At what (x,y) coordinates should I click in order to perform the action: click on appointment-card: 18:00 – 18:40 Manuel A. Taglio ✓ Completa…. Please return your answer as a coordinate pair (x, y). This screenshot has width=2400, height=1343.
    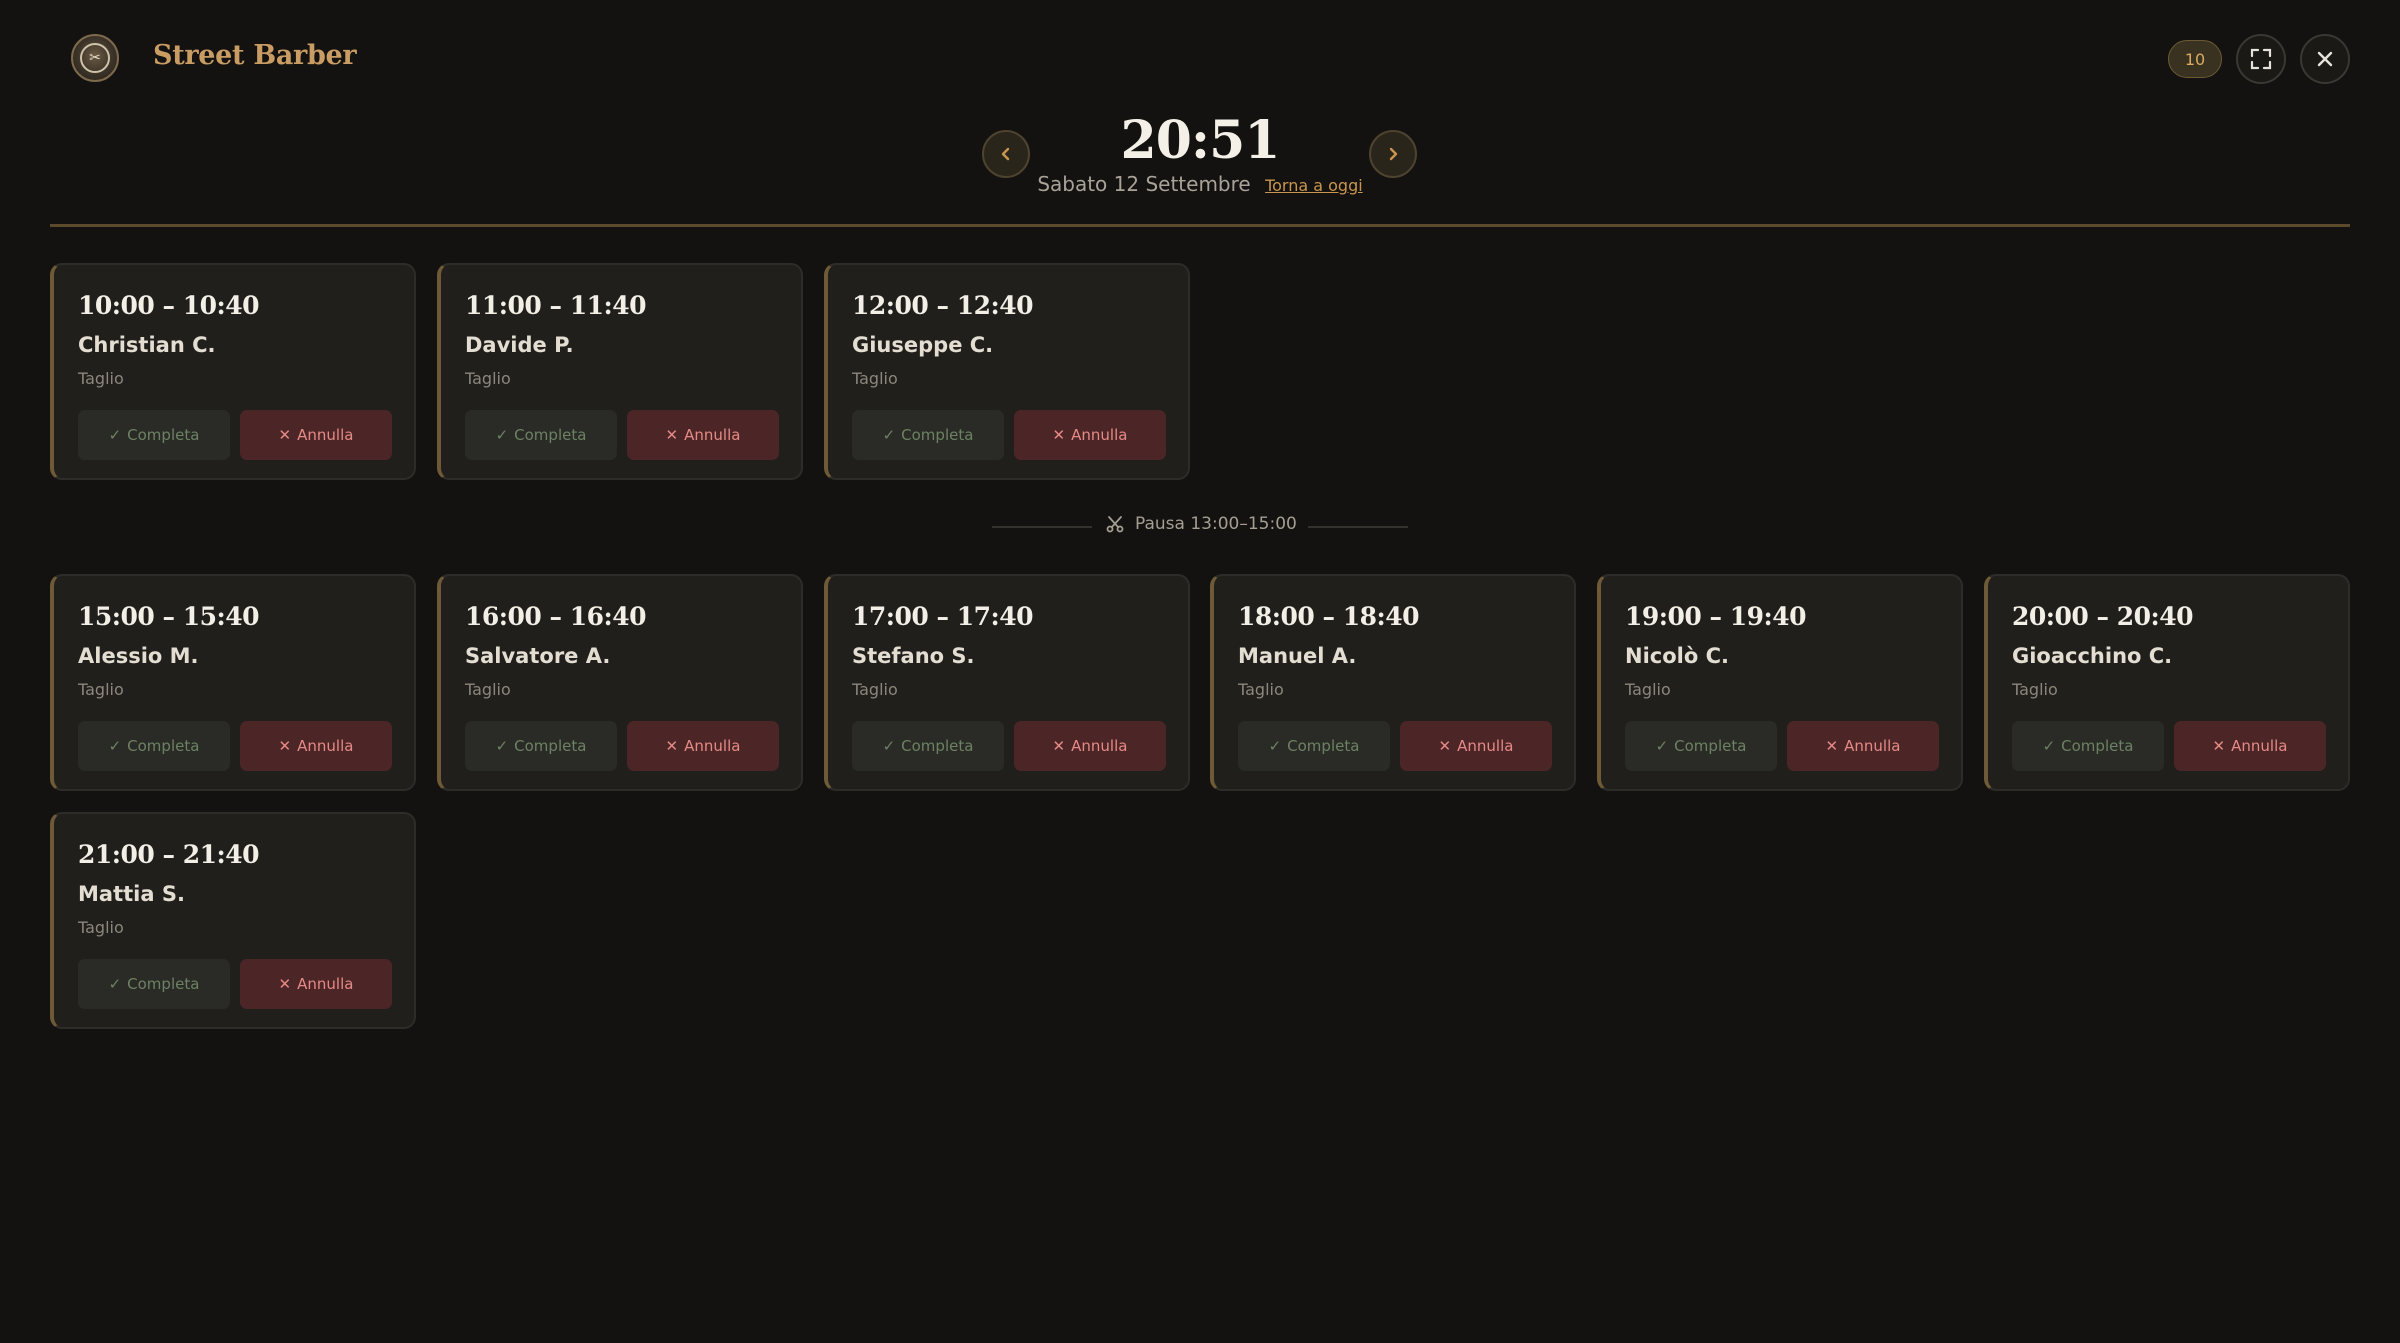
    Looking at the image, I should click on (1393, 682).